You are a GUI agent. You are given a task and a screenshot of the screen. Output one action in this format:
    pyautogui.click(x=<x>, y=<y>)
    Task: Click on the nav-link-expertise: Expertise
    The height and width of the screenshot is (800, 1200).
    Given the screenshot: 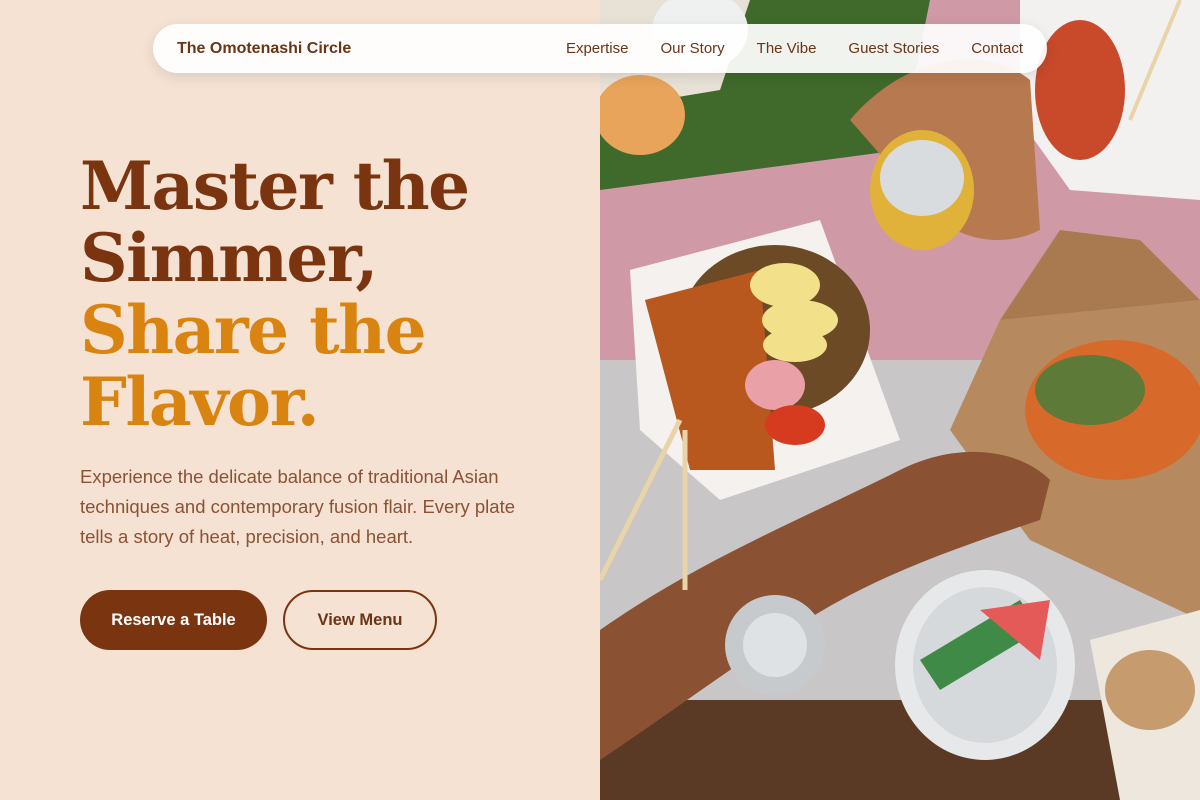 What is the action you would take?
    pyautogui.click(x=597, y=48)
    